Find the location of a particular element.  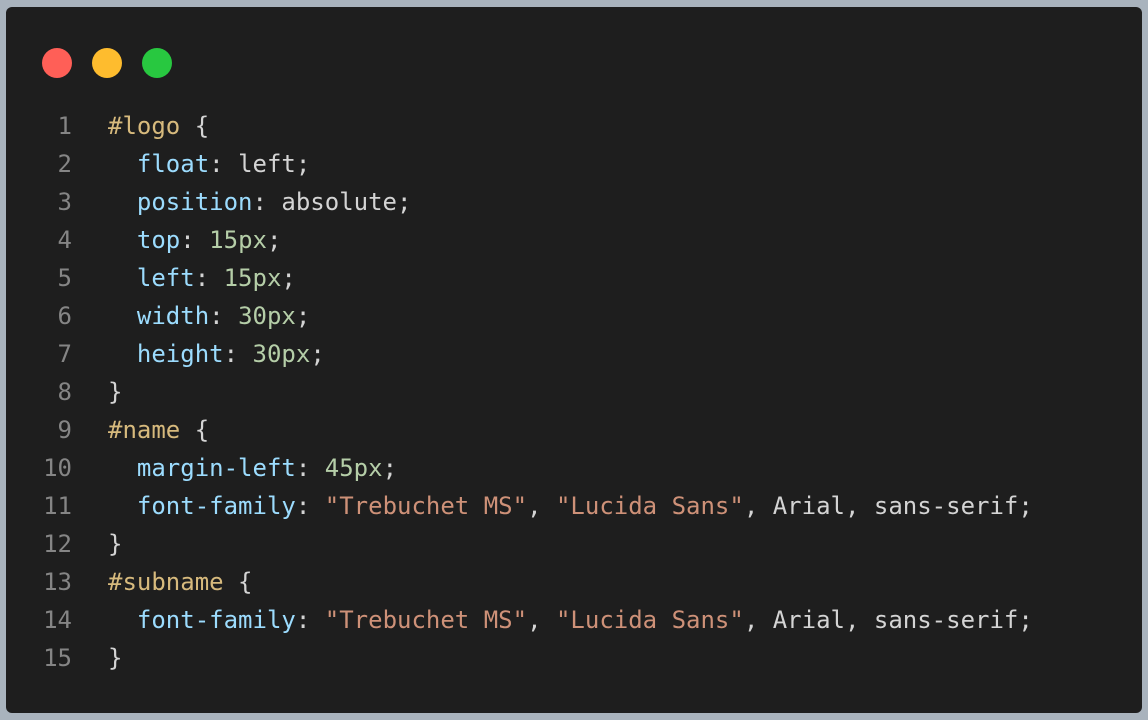

css-value: absolute is located at coordinates (339, 202).